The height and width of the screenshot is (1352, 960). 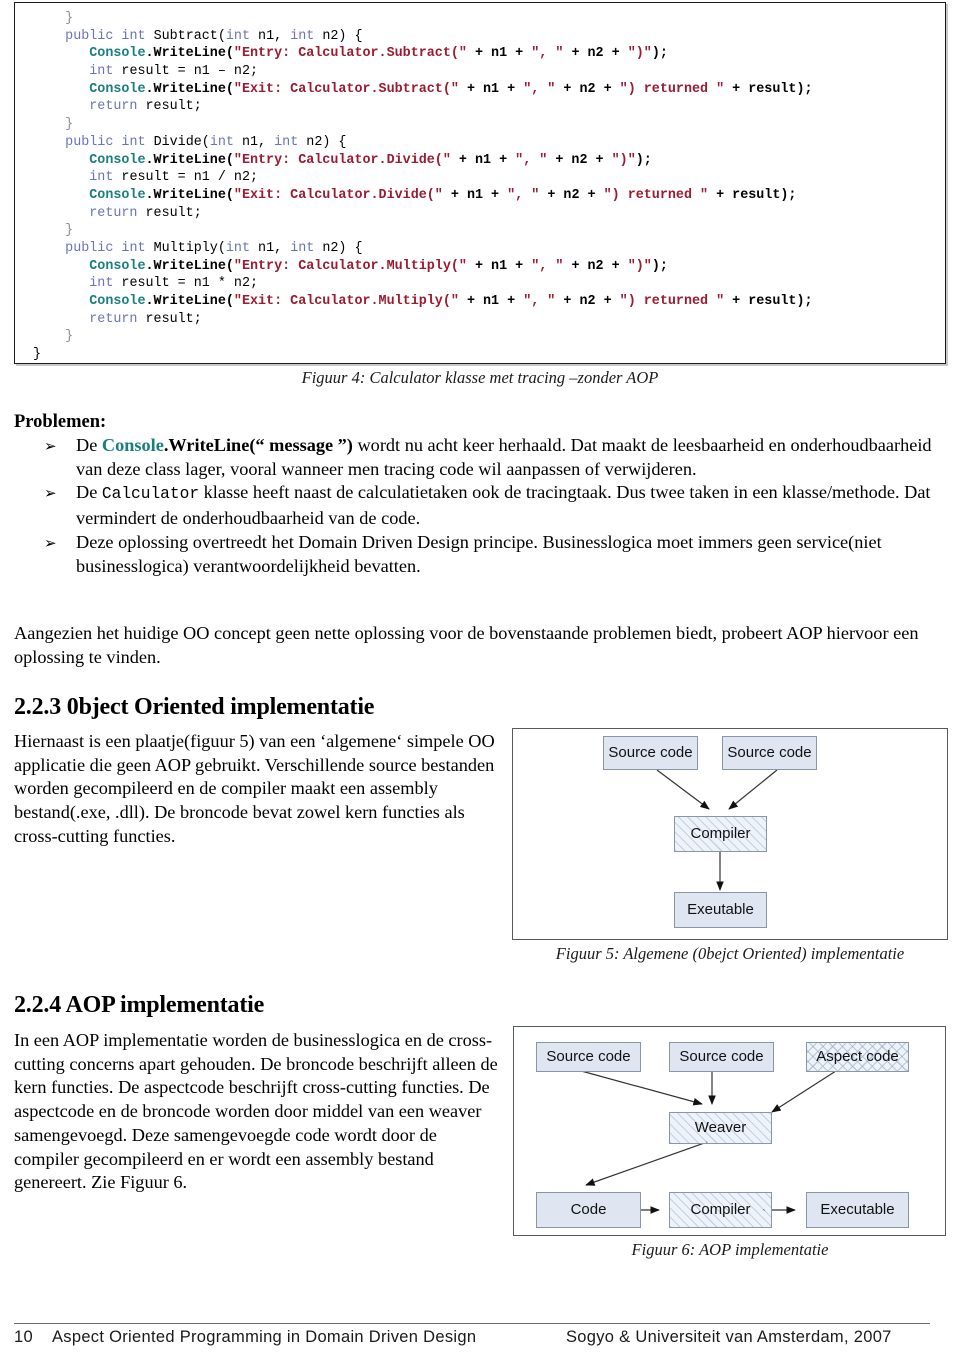 I want to click on code-token: "Exit: Calculator.Subtract(", so click(x=346, y=89).